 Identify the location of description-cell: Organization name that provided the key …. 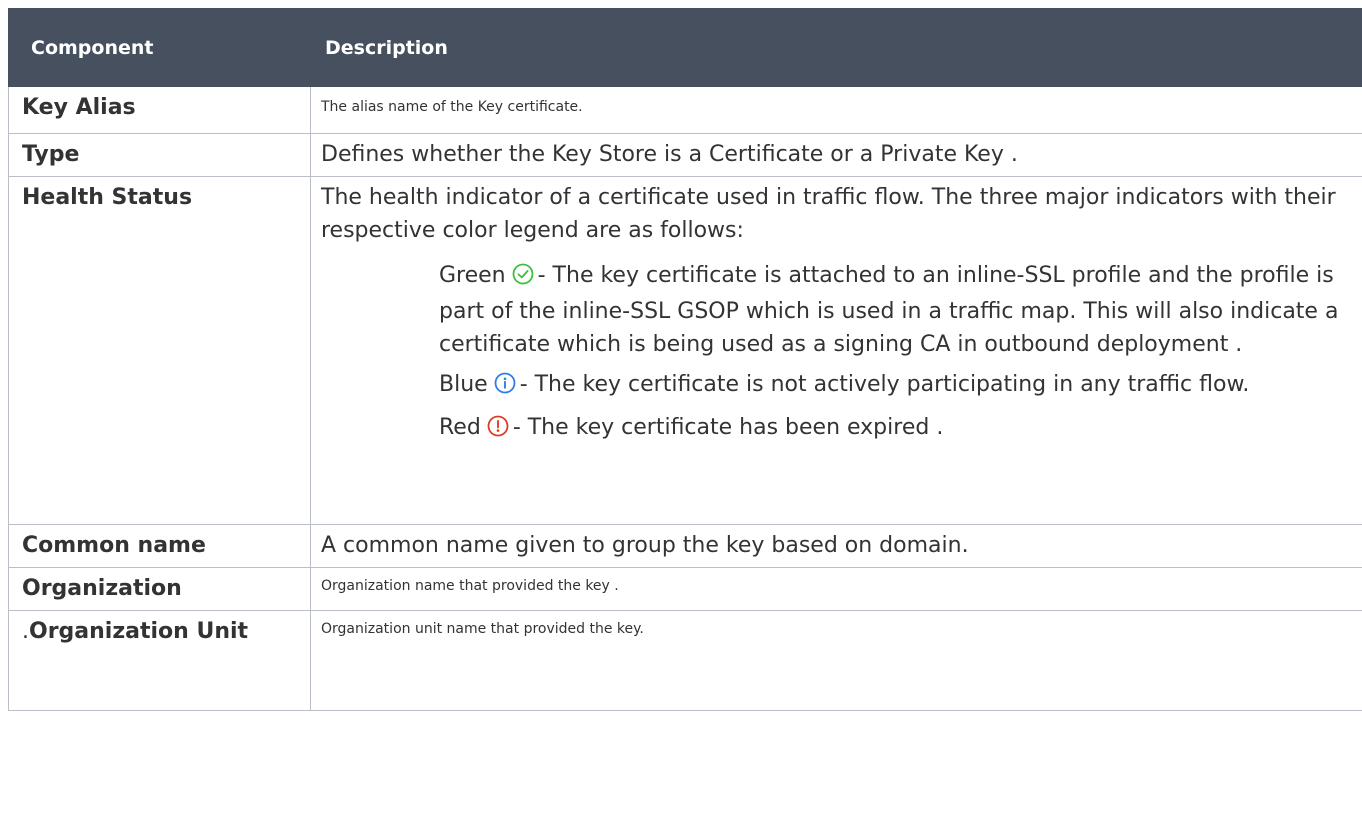
(836, 589).